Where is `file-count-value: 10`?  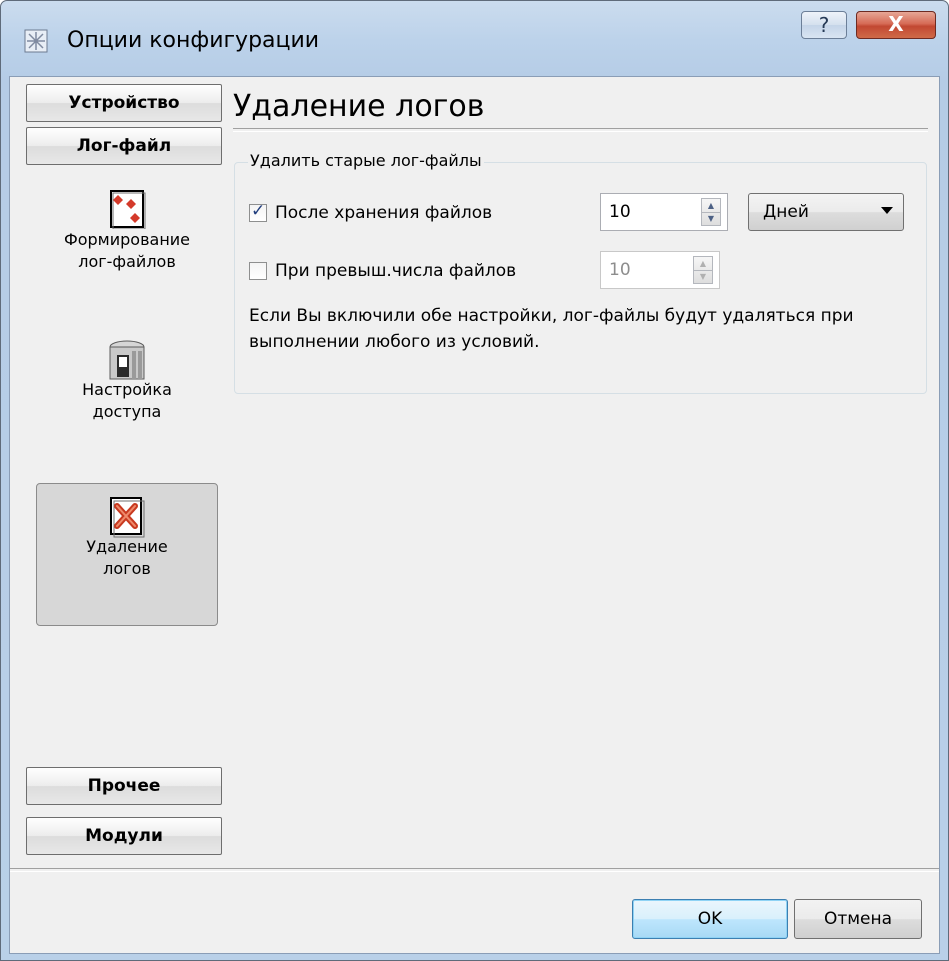
file-count-value: 10 is located at coordinates (620, 270).